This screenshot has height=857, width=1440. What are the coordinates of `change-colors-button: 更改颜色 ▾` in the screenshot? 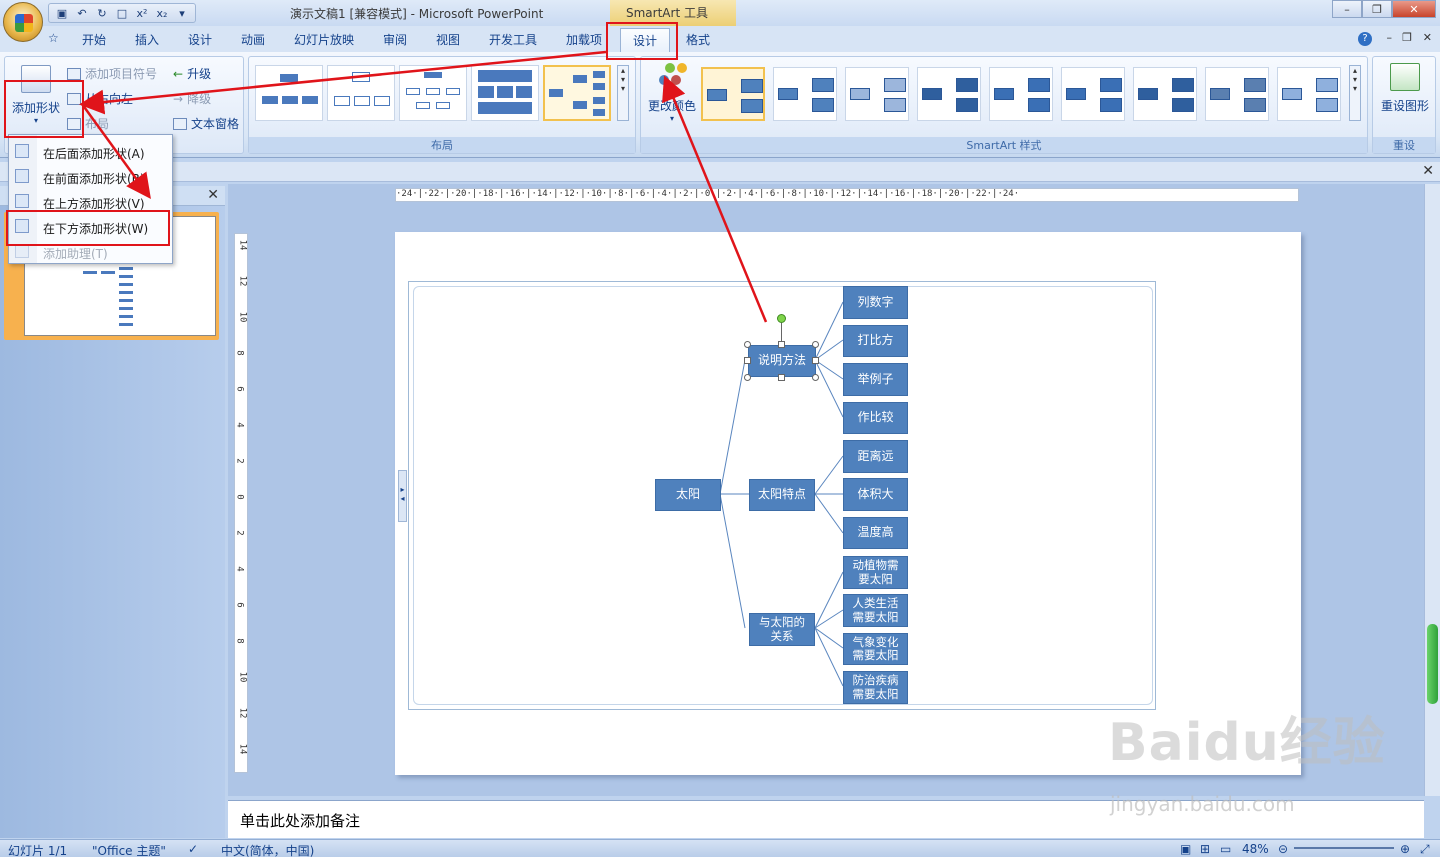 It's located at (672, 93).